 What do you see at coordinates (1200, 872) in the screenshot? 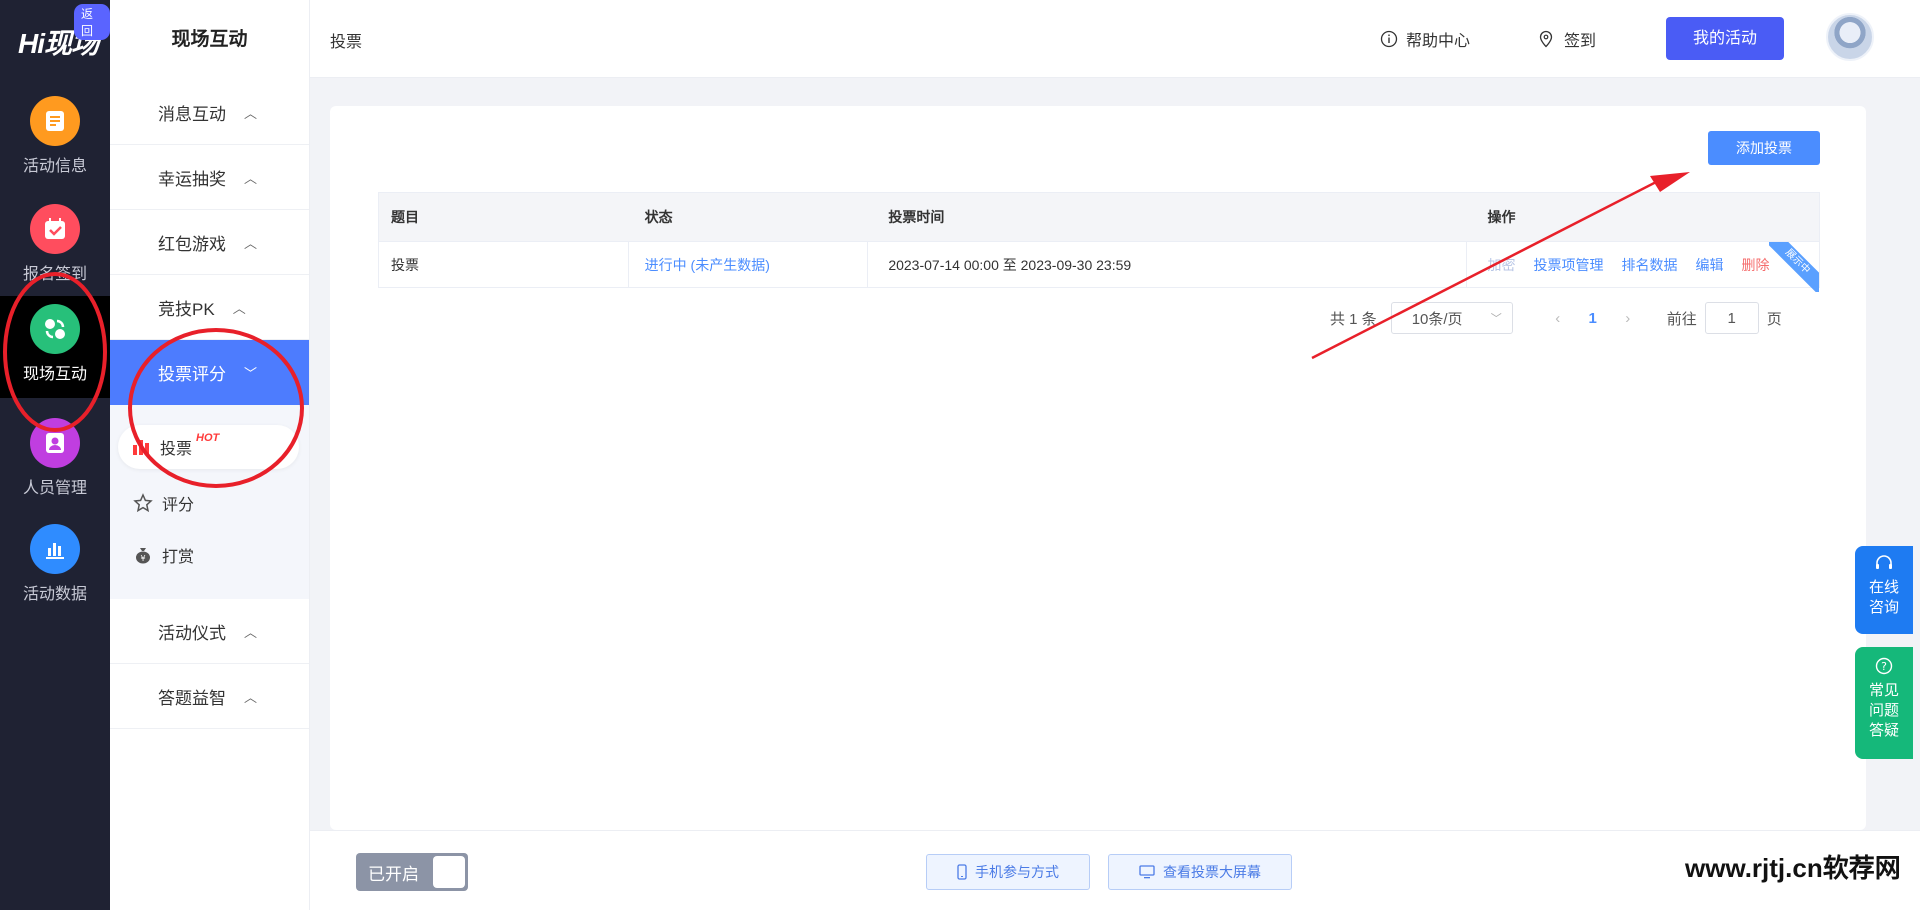
I see `view-big-screen-button: 查看投票大屏幕` at bounding box center [1200, 872].